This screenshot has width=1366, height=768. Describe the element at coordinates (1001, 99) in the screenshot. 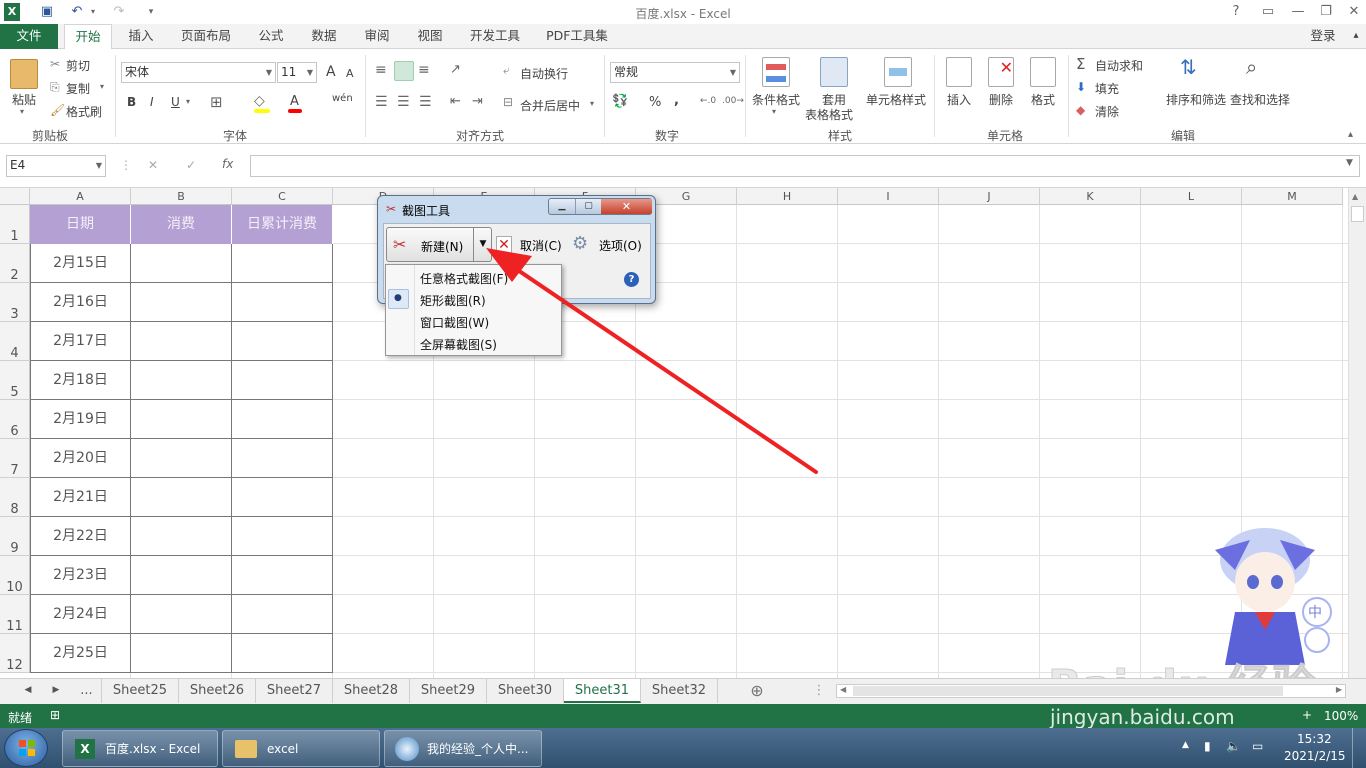

I see `delete-cells-button: 删除` at that location.